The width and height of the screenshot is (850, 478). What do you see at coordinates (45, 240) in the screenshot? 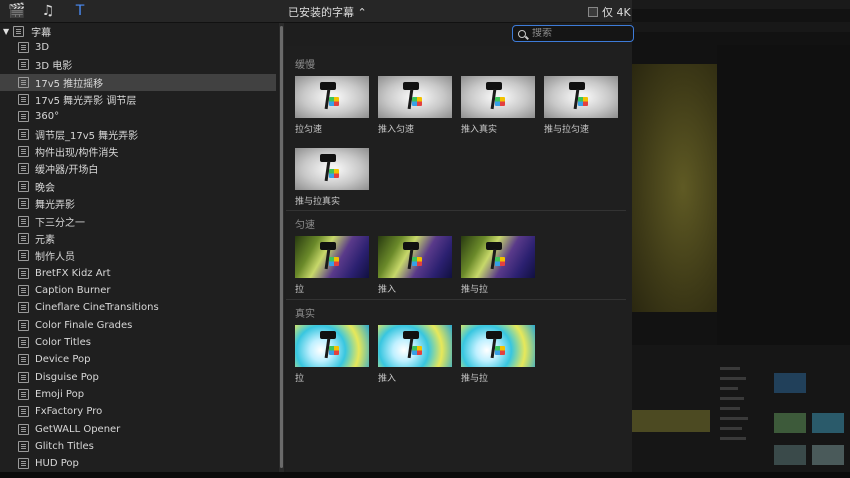
I see `sidebar-item-label: 元素` at bounding box center [45, 240].